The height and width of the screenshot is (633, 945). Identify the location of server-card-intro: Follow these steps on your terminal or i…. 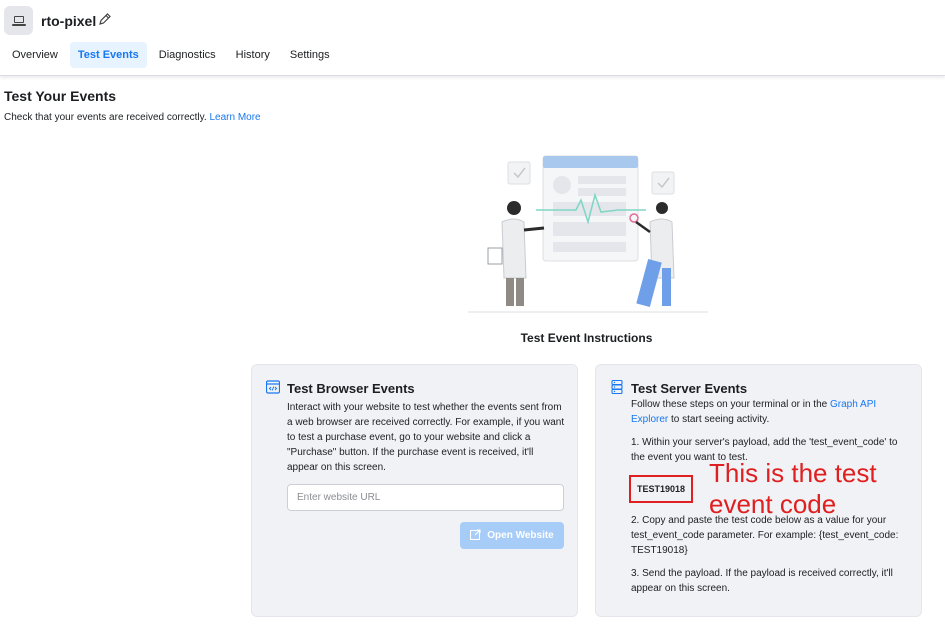
(771, 412).